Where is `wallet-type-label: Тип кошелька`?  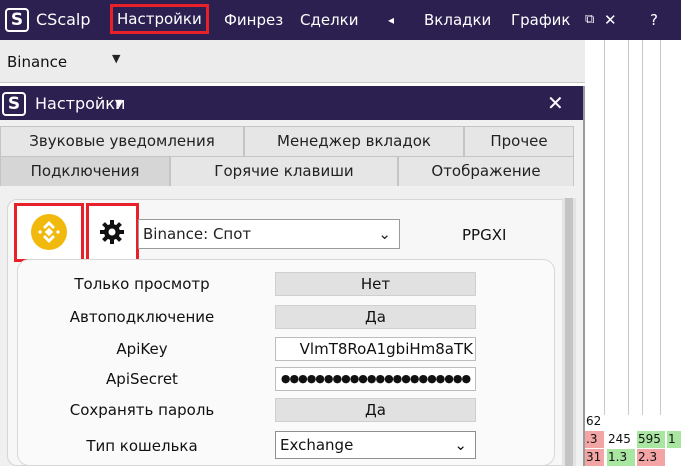
wallet-type-label: Тип кошелька is located at coordinates (142, 446).